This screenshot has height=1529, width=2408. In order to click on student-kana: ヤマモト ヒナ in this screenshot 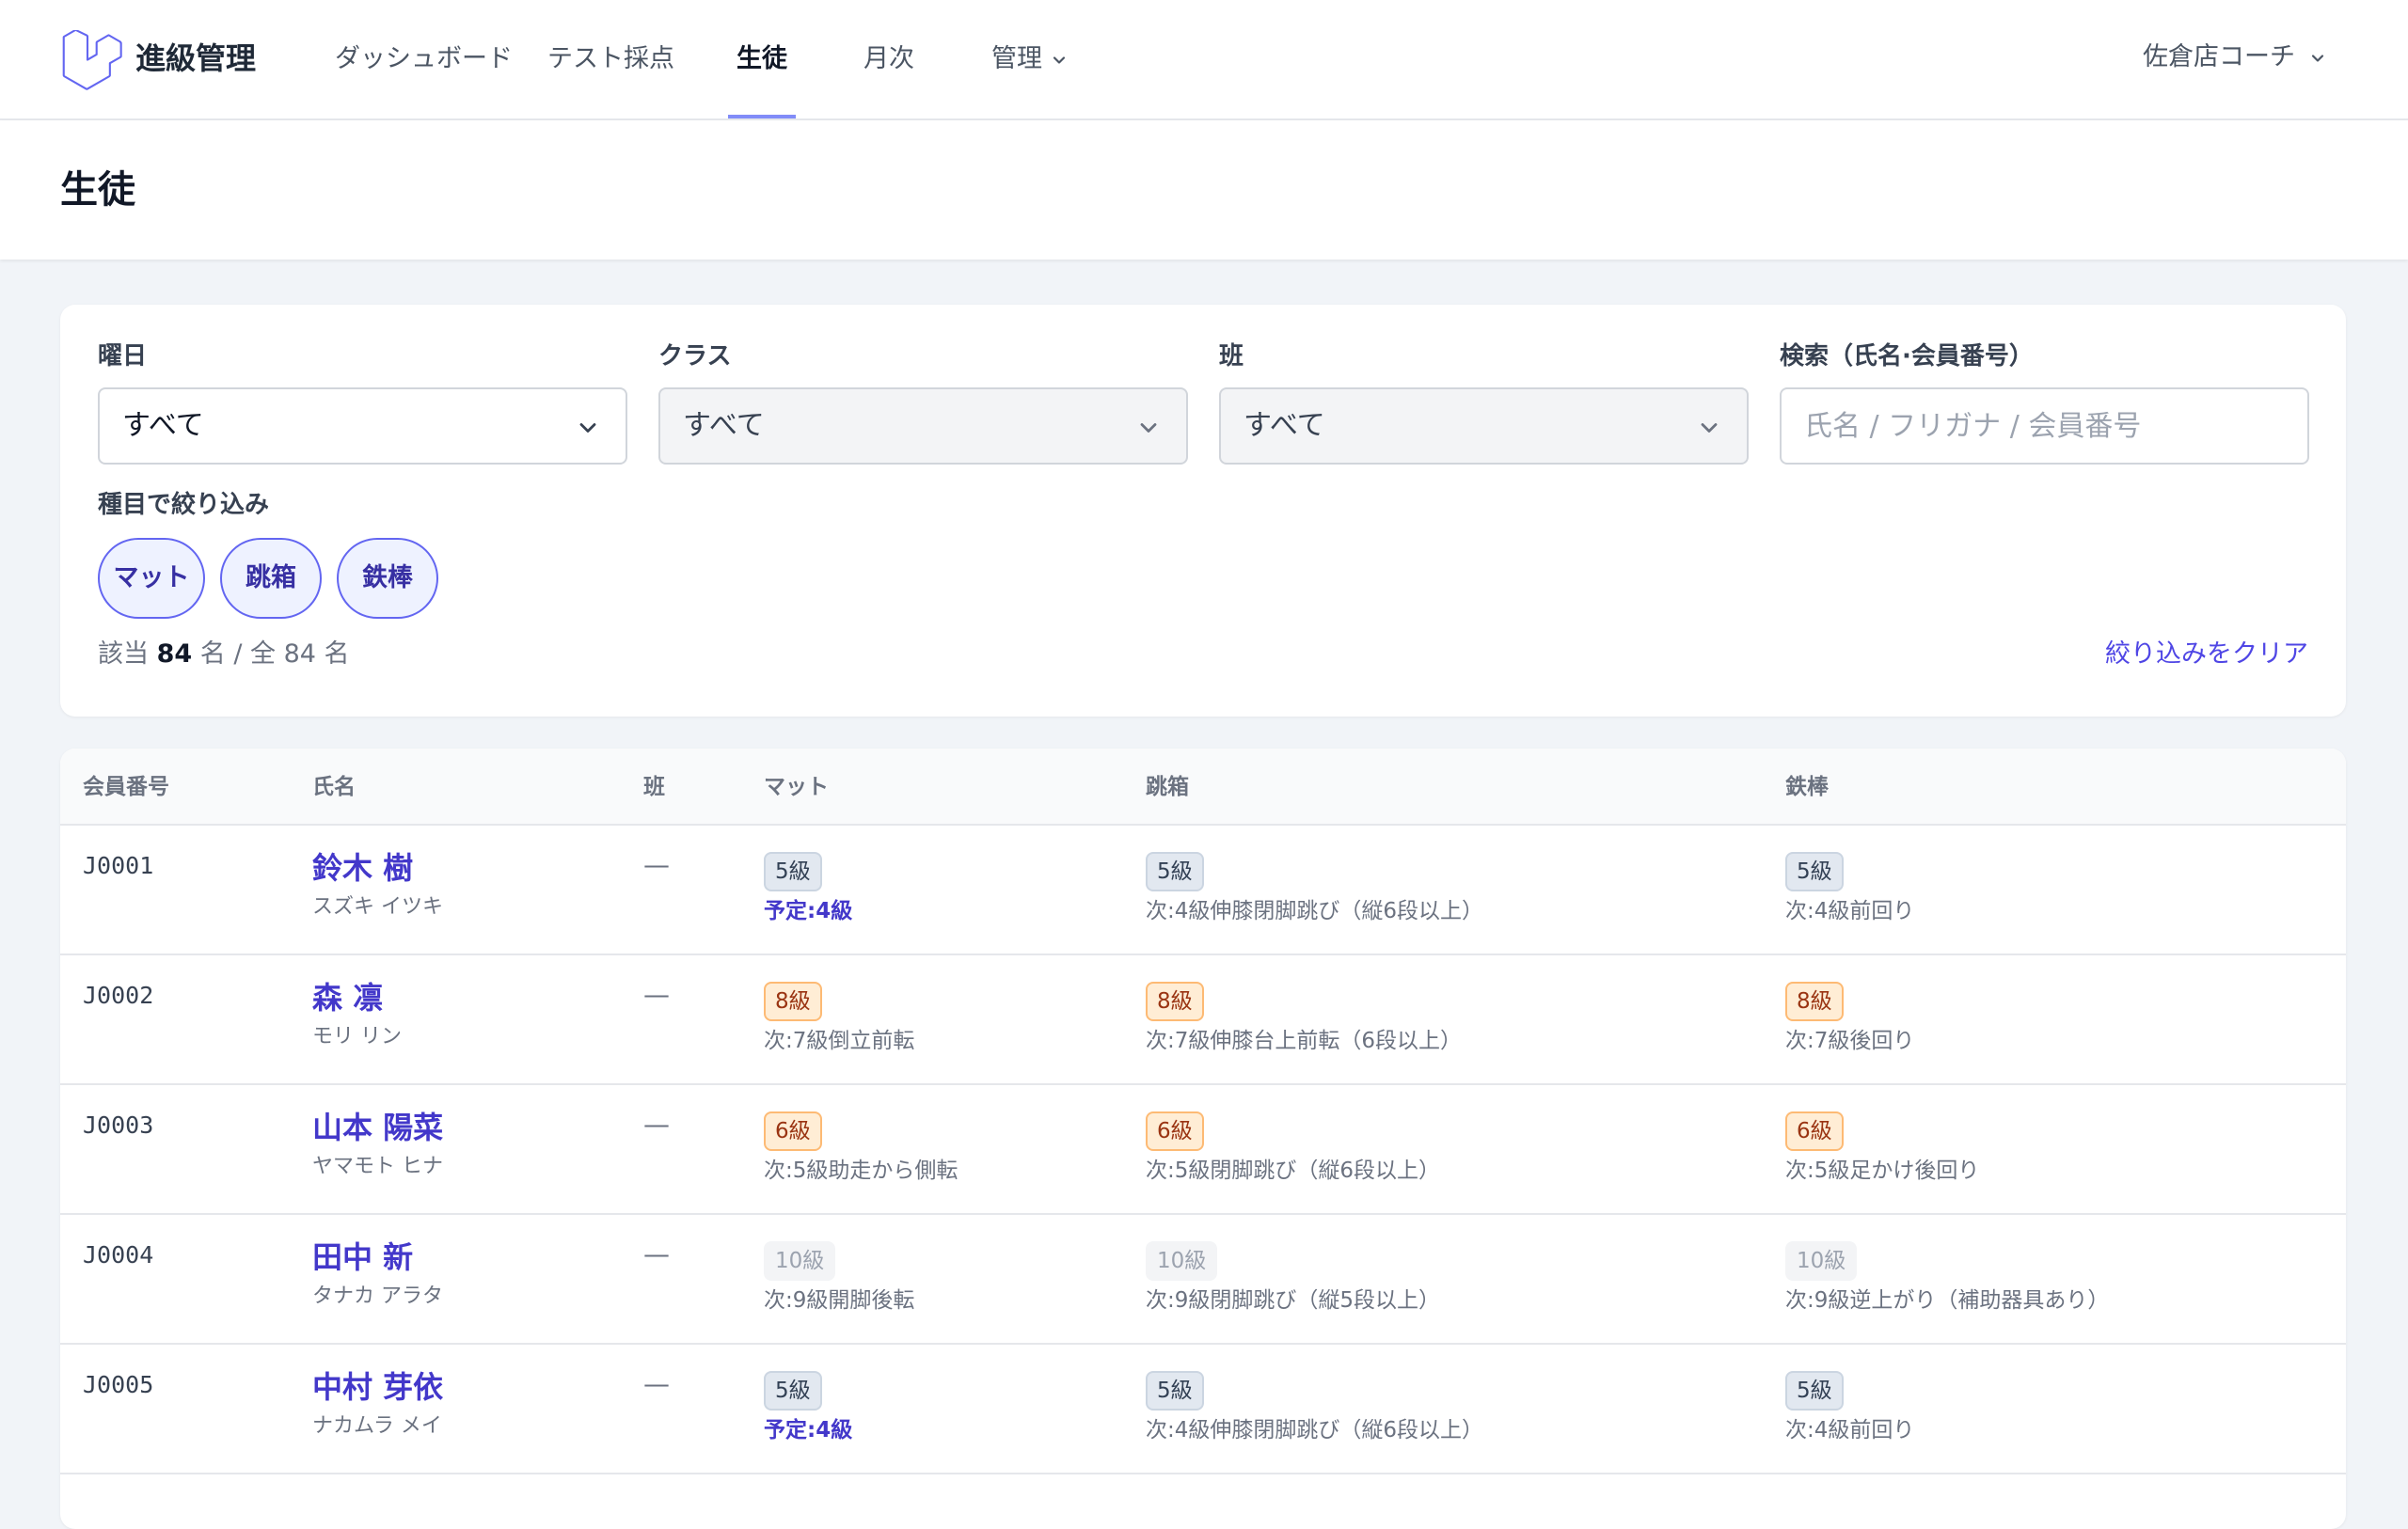, I will do `click(378, 1167)`.